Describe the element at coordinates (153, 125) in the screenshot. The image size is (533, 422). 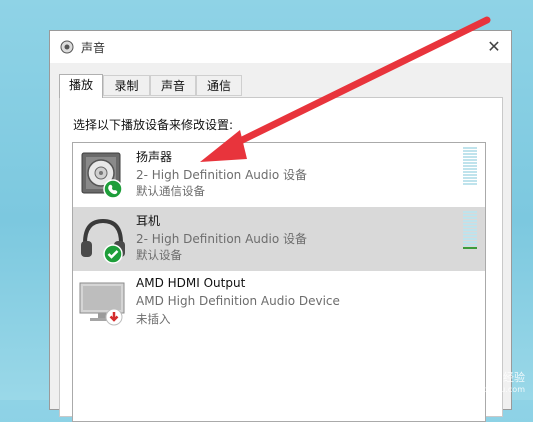
I see `instruction-text: 选择以下播放设备来修改设置:` at that location.